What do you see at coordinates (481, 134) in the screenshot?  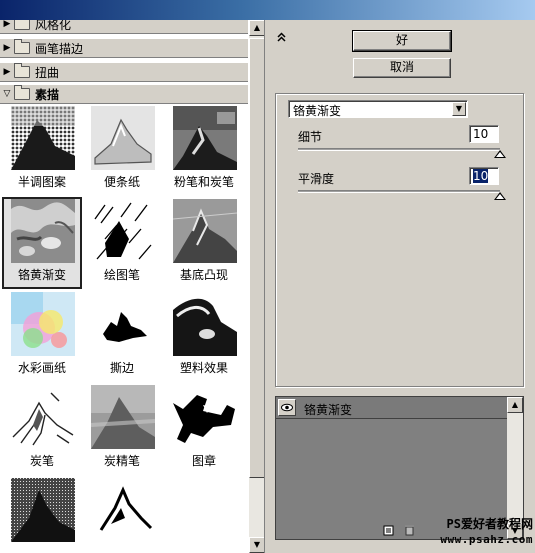 I see `detail-value: 10` at bounding box center [481, 134].